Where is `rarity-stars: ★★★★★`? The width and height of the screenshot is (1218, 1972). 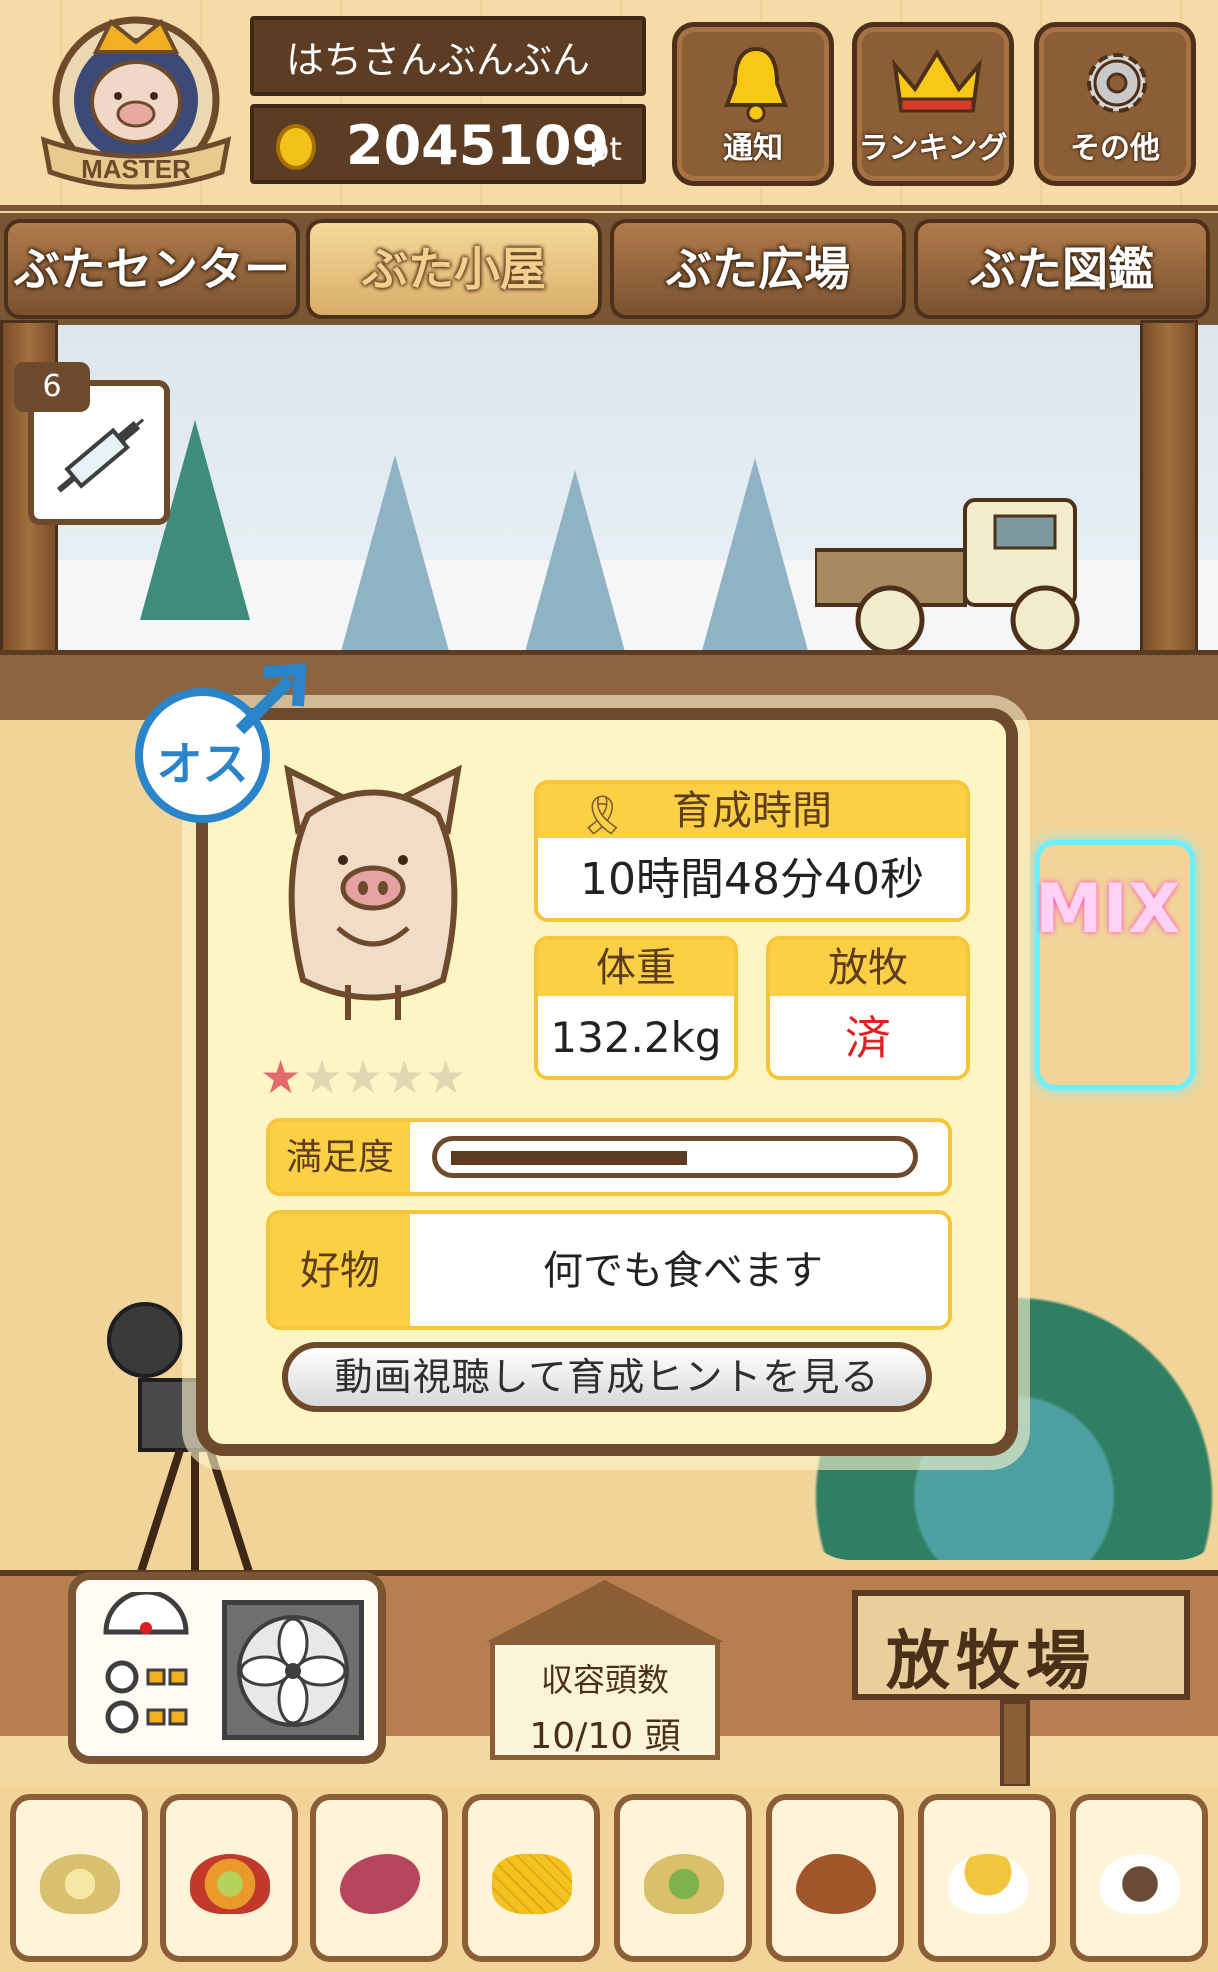
rarity-stars: ★★★★★ is located at coordinates (363, 1077).